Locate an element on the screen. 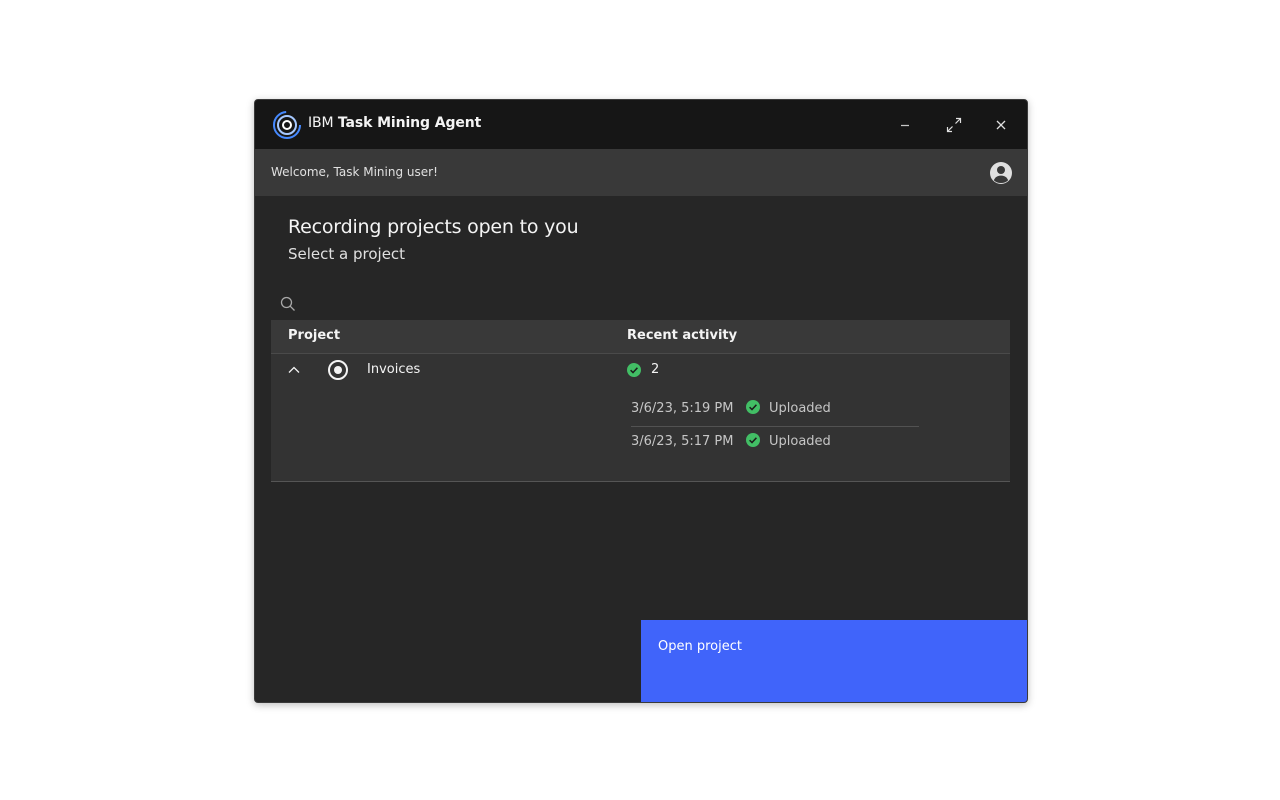  user-avatar-icon is located at coordinates (1001, 173).